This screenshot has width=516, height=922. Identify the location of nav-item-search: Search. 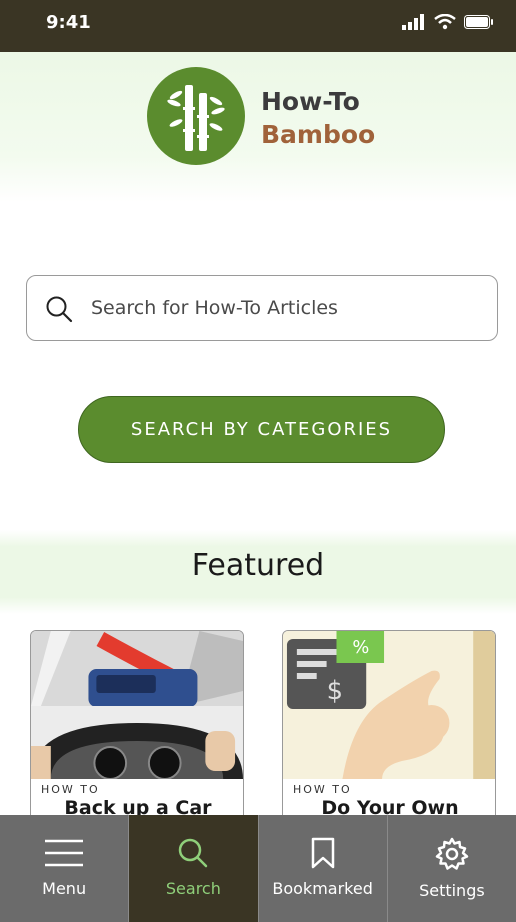
(193, 868).